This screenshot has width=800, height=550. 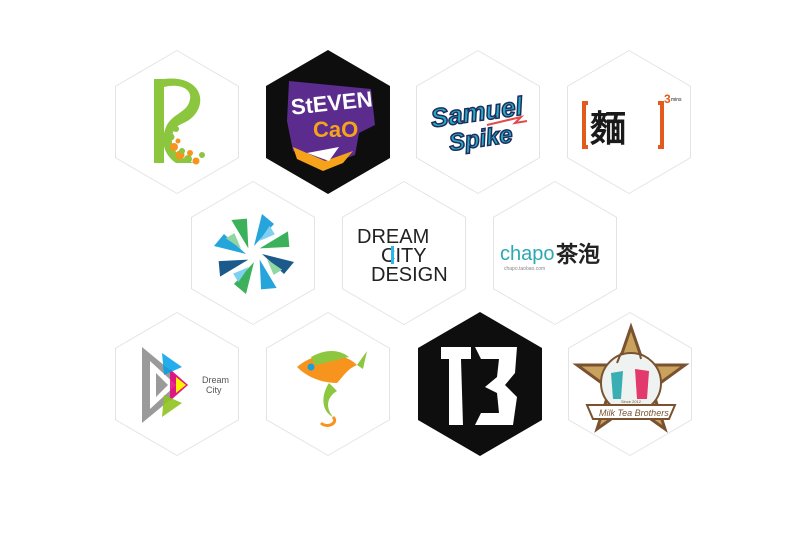 I want to click on fish-logo, so click(x=332, y=389).